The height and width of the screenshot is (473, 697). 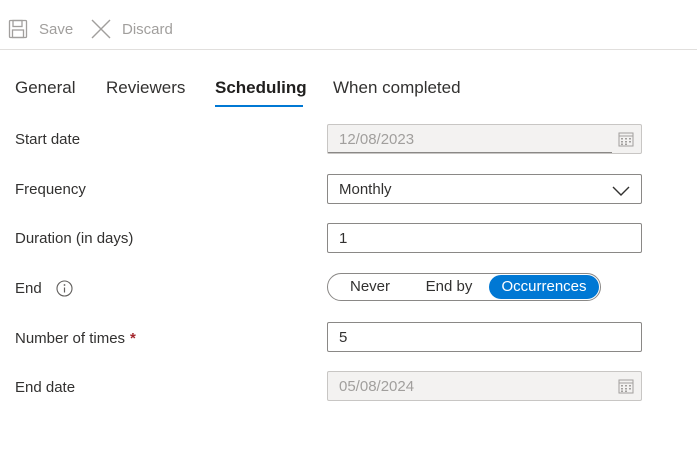 I want to click on frequency-label: Frequency, so click(x=50, y=189).